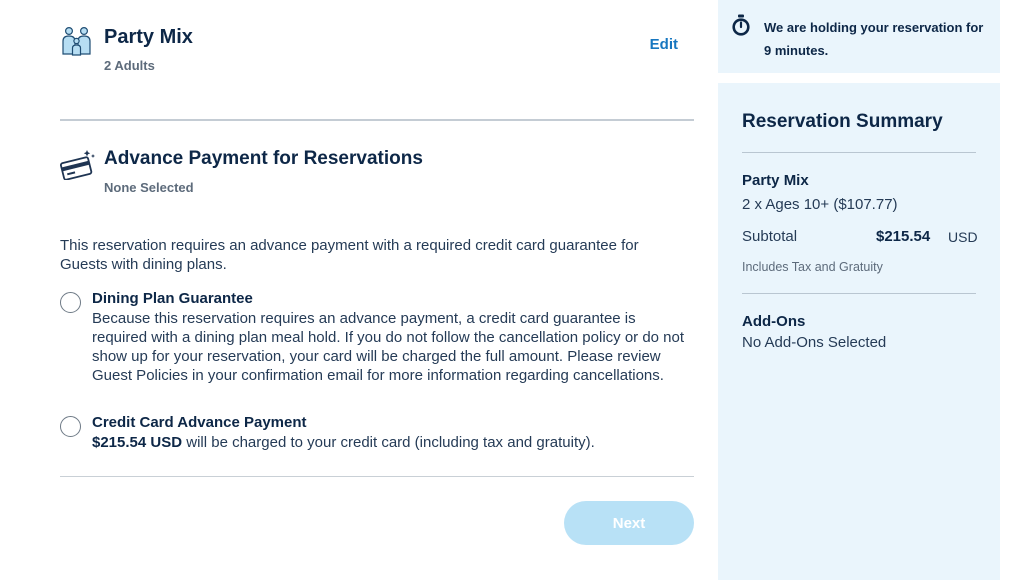  I want to click on dining-plan-guarantee-title: Dining Plan Guarantee, so click(172, 298).